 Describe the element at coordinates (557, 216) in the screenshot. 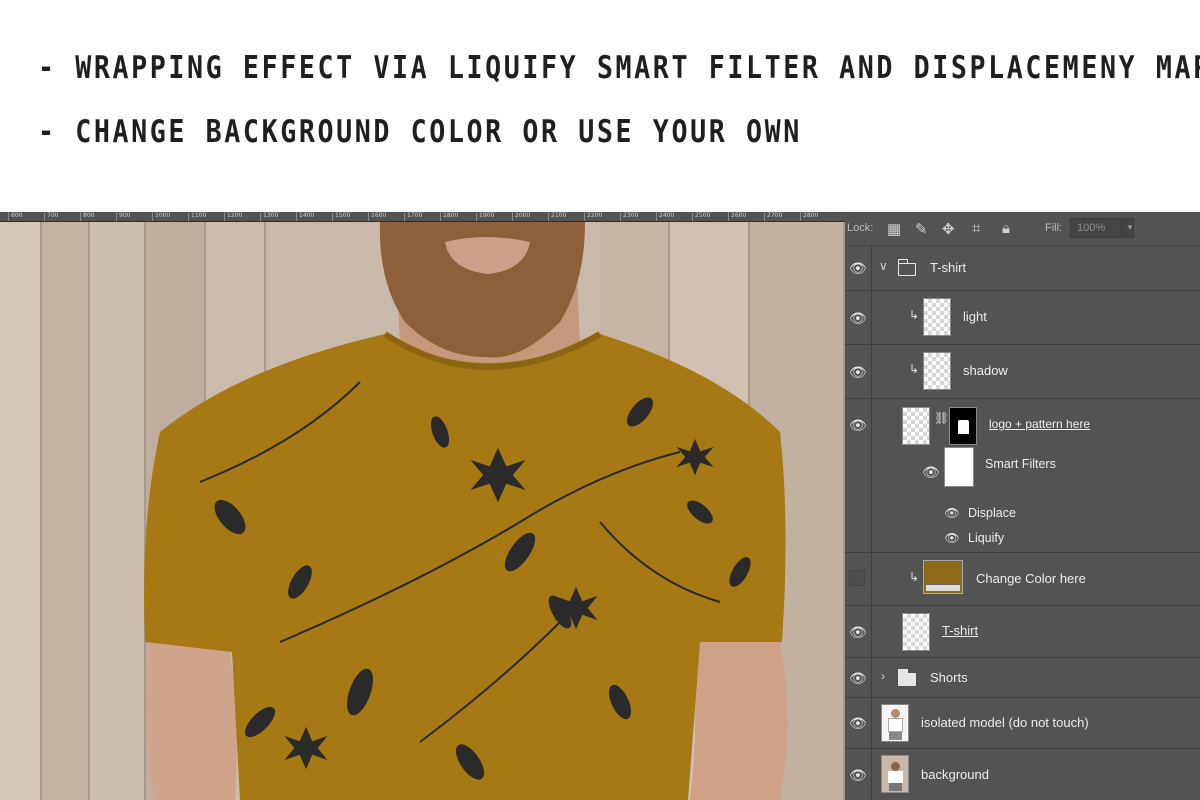

I see `ruler-tick: 2100` at that location.